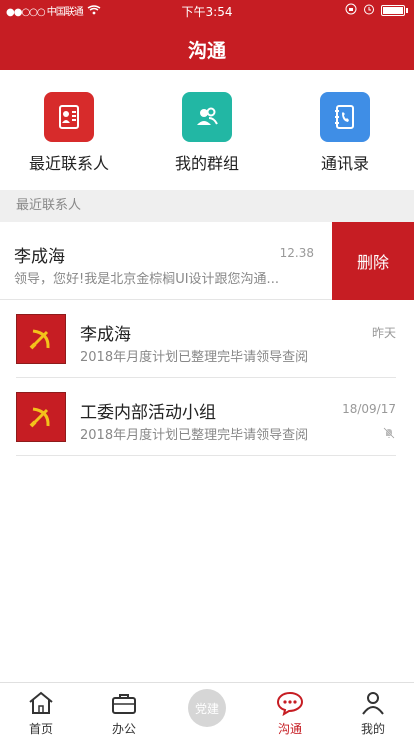 The height and width of the screenshot is (736, 414). What do you see at coordinates (207, 10) in the screenshot?
I see `status-bar: ●●○○○ 中国联通 下午3:54` at bounding box center [207, 10].